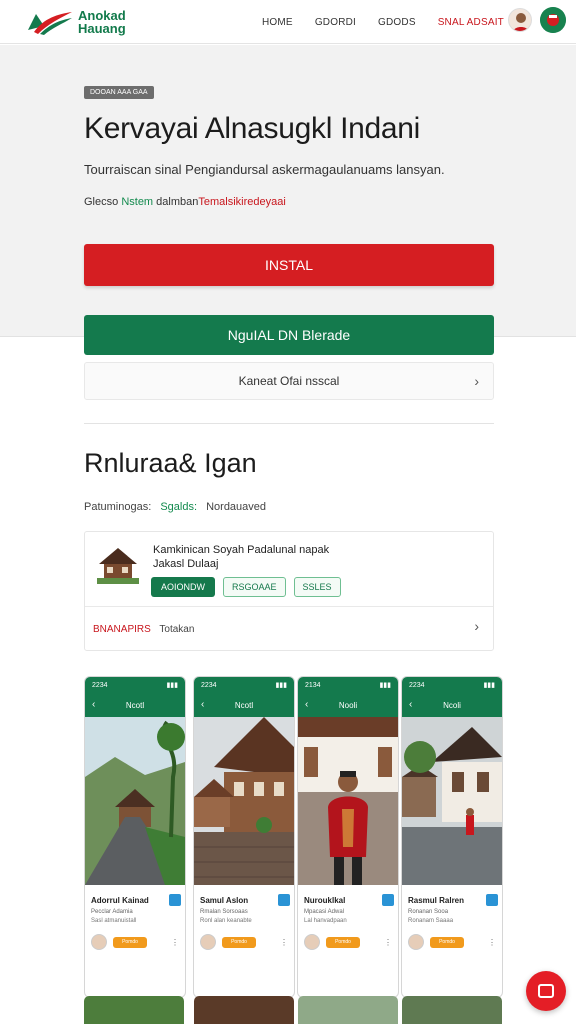  Describe the element at coordinates (236, 507) in the screenshot. I see `section-meta-suffix: Nordauaved` at that location.